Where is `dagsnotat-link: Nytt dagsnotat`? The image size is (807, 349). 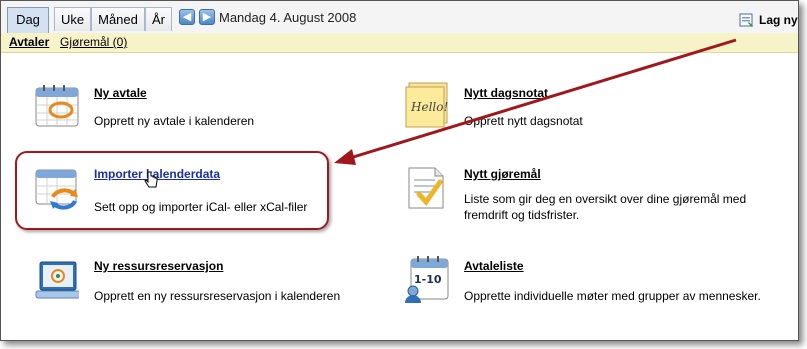 dagsnotat-link: Nytt dagsnotat is located at coordinates (506, 93).